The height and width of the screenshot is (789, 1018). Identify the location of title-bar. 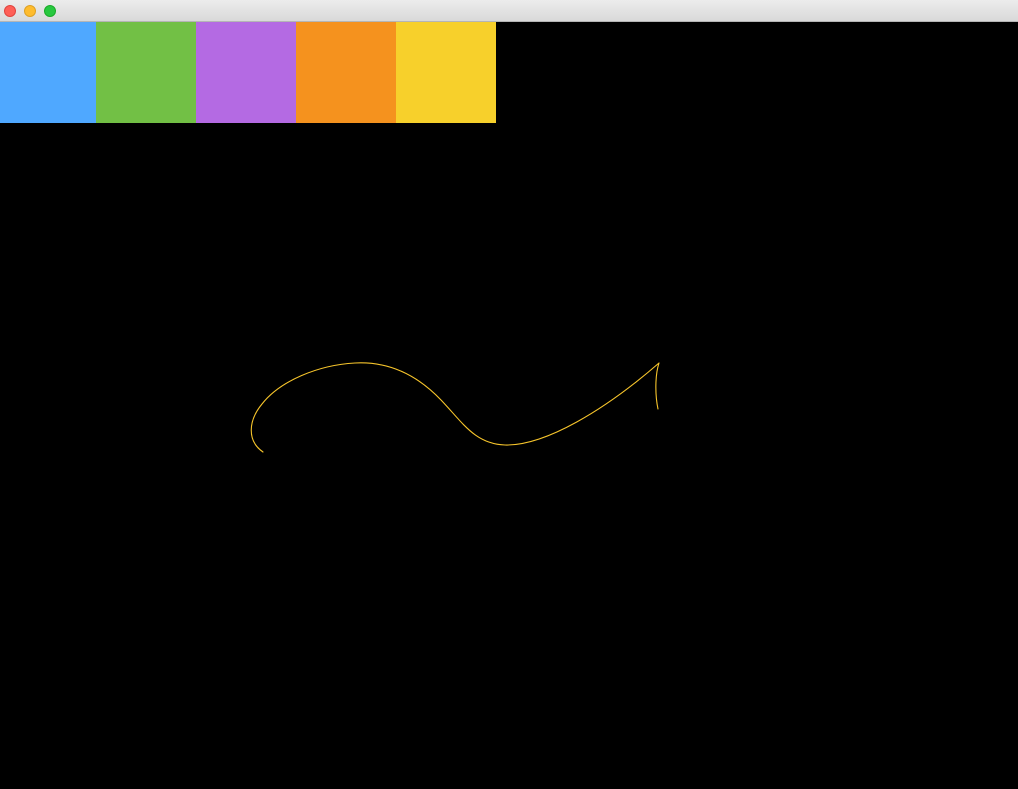
(509, 11).